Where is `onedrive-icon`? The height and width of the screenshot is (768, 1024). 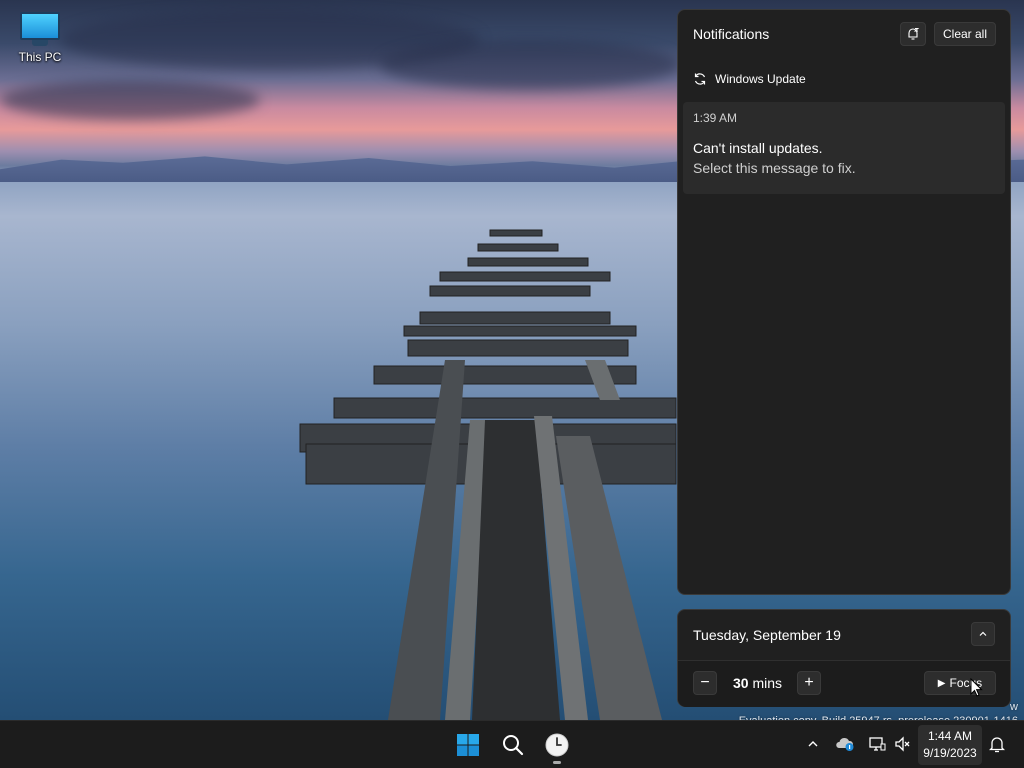 onedrive-icon is located at coordinates (845, 744).